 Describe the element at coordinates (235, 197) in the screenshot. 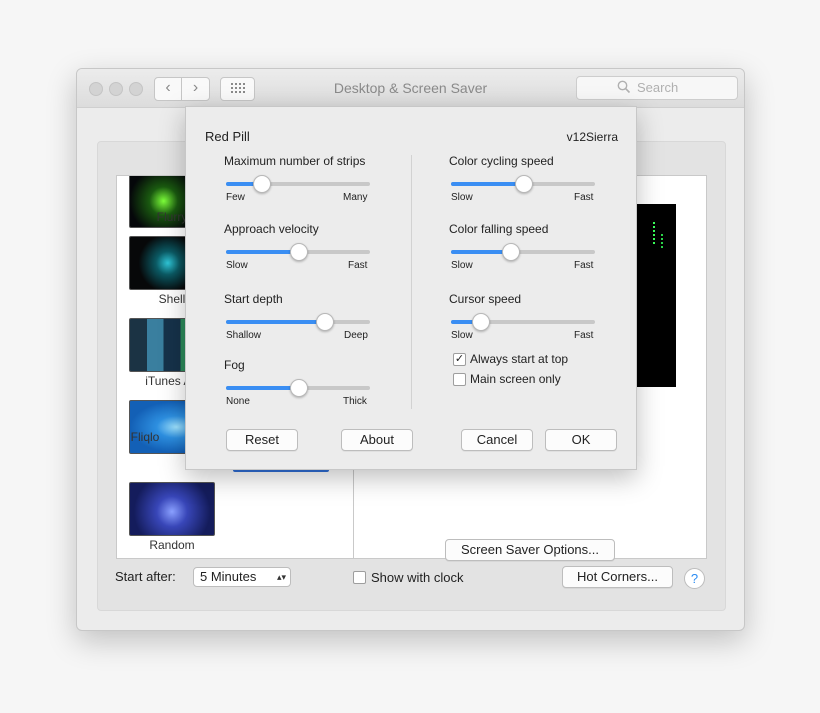

I see `slider-min-label: Few` at that location.